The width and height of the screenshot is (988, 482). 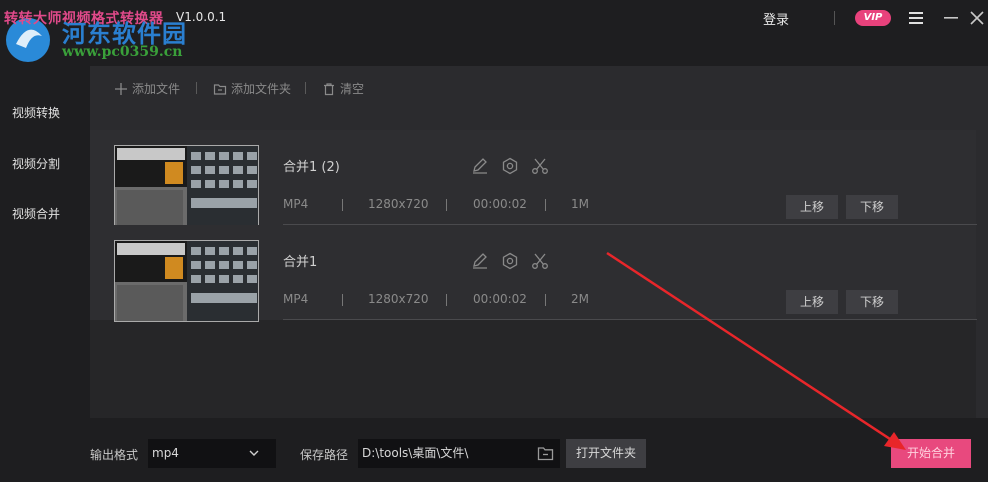 I want to click on file-size: 2M, so click(x=580, y=299).